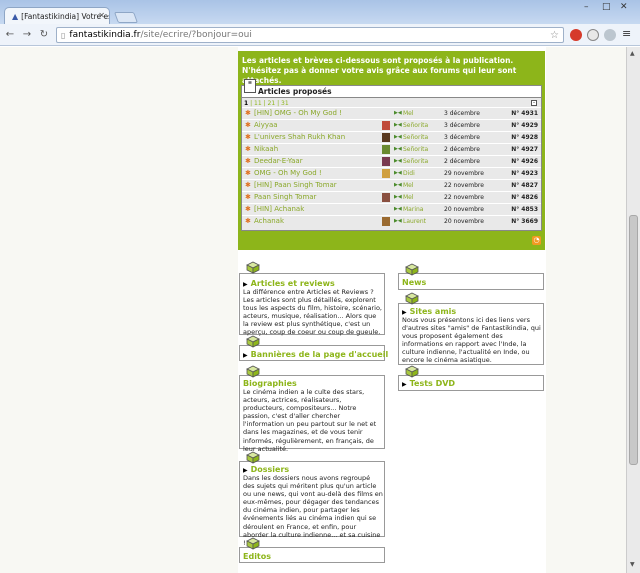 The height and width of the screenshot is (573, 640). Describe the element at coordinates (196, 35) in the screenshot. I see `url-path: /site/ecrire/?bonjour=oui` at that location.